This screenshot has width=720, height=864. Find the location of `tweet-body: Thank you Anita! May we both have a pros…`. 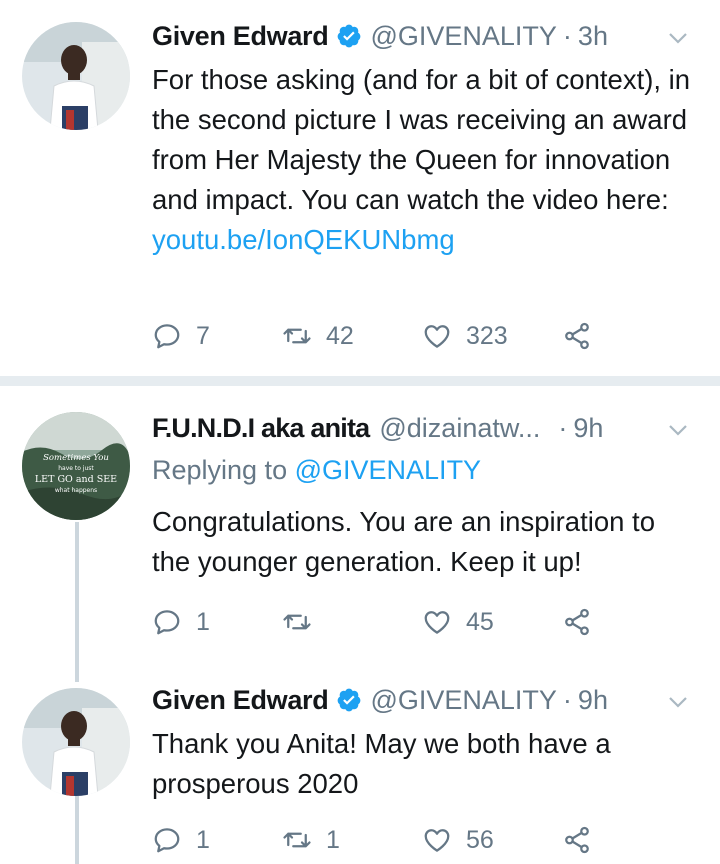

tweet-body: Thank you Anita! May we both have a pros… is located at coordinates (381, 763).